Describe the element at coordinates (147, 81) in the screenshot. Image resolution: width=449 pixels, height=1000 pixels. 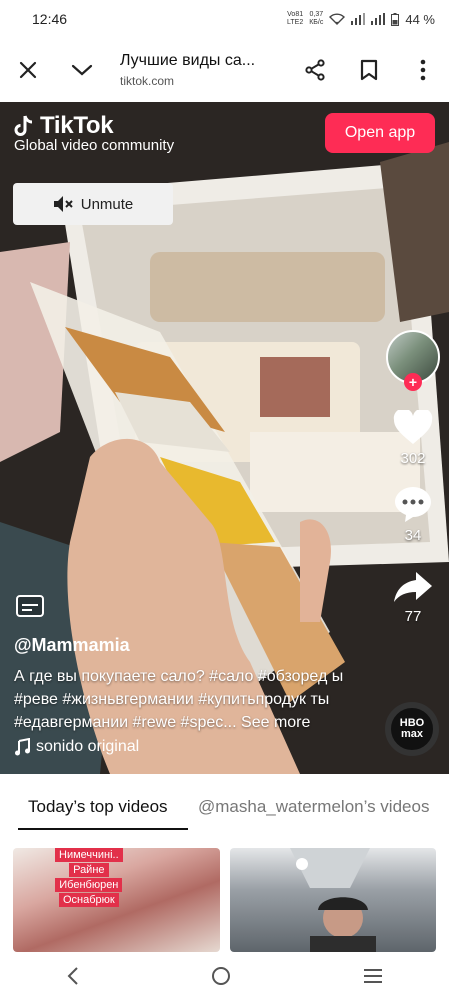
I see `page-url: tiktok.com` at that location.